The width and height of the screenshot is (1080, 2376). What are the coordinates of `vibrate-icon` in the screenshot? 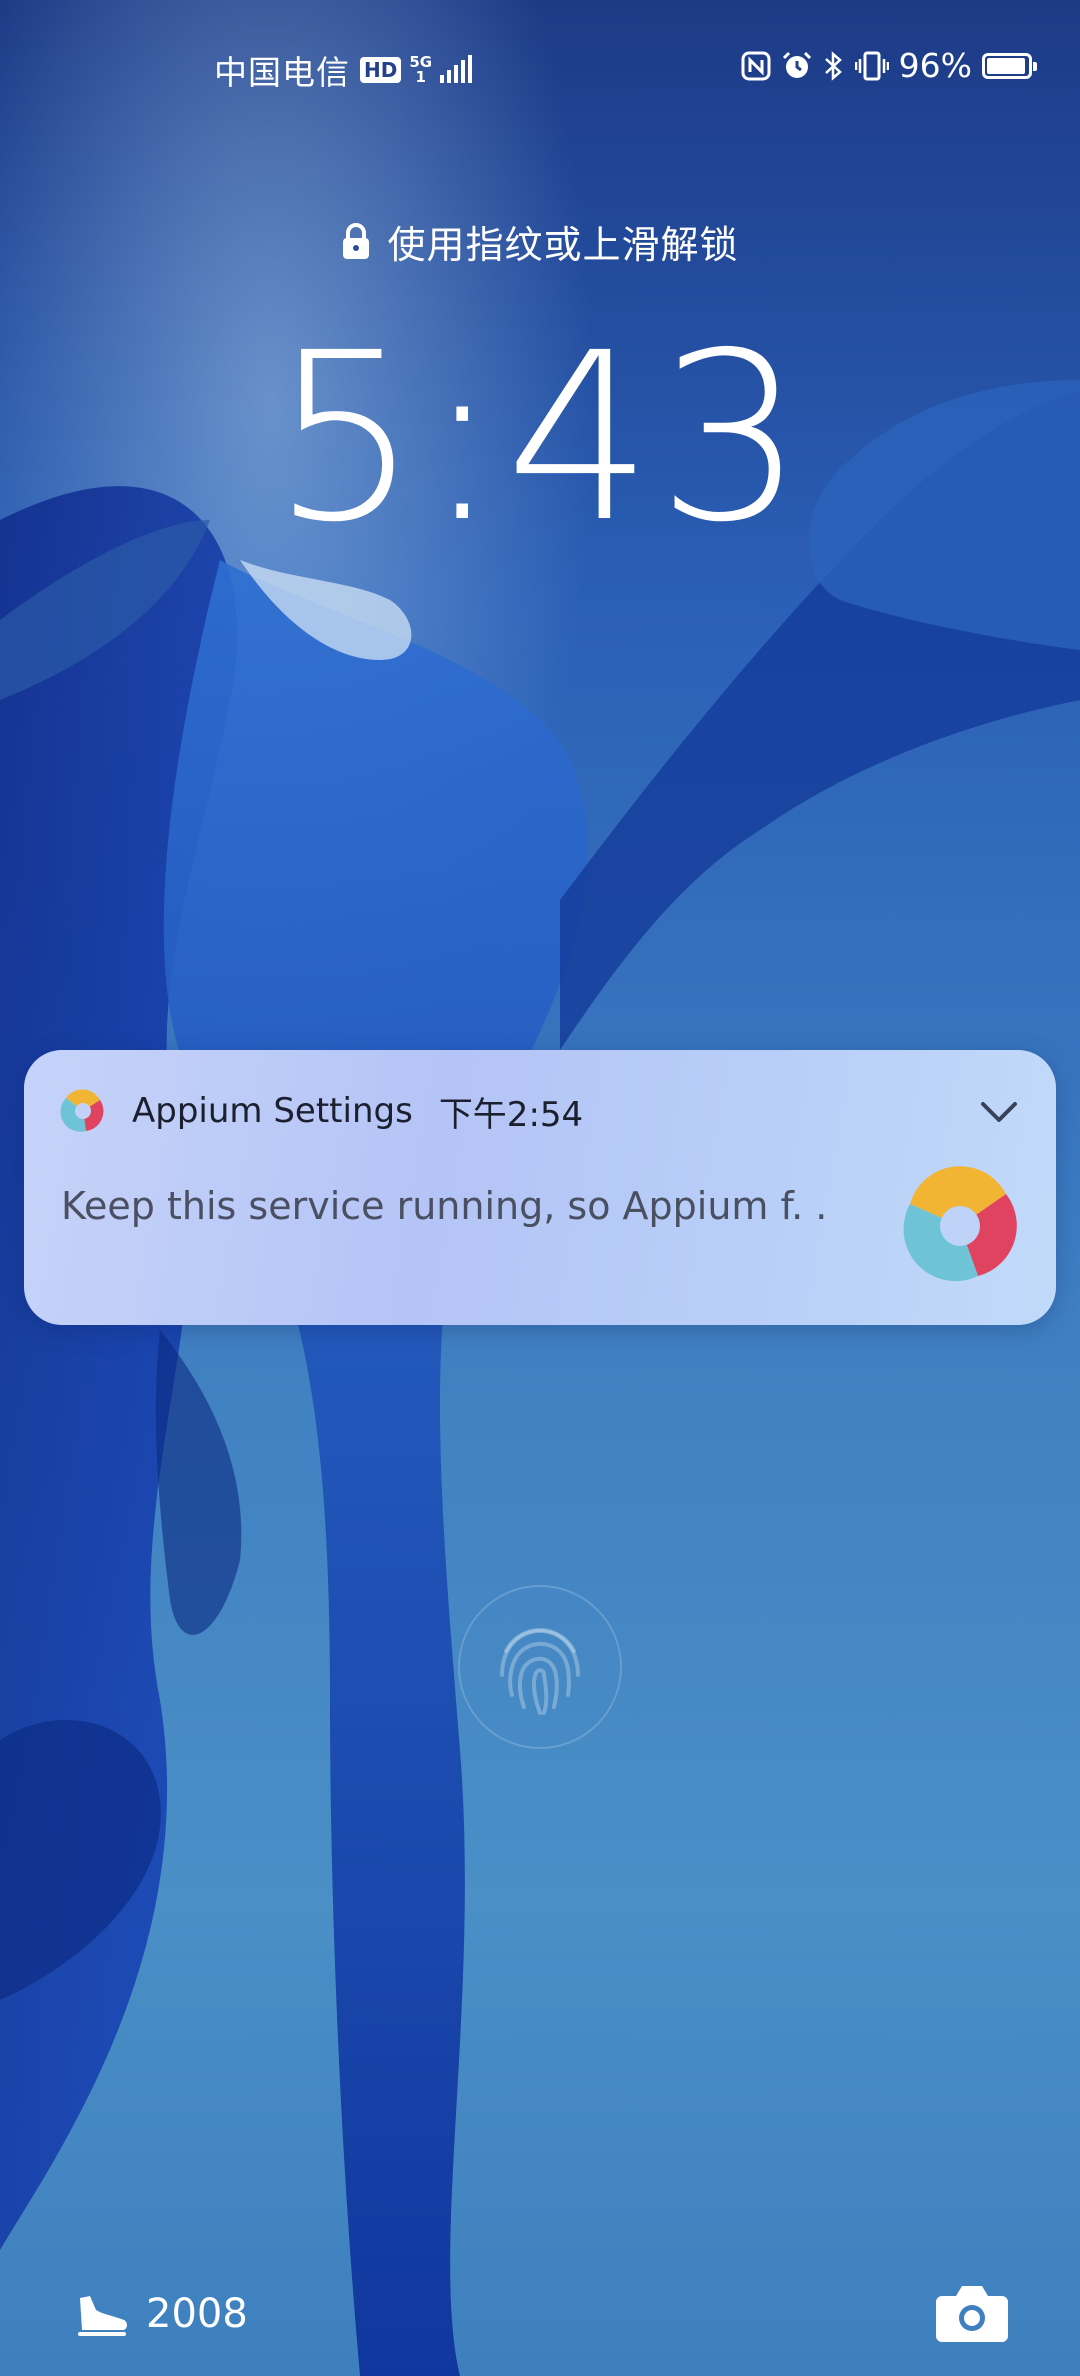 It's located at (871, 65).